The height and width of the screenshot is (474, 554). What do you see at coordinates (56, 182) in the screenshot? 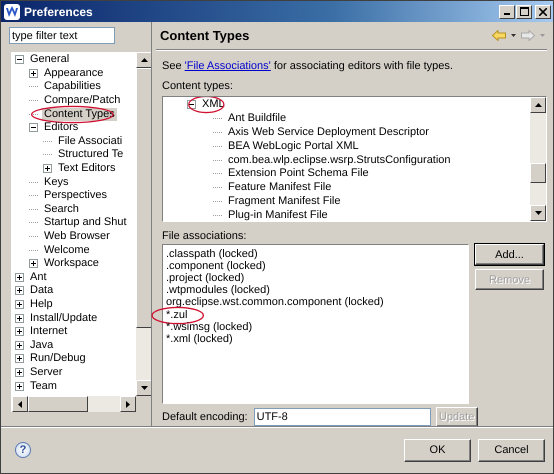
I see `tree-item: Keys` at bounding box center [56, 182].